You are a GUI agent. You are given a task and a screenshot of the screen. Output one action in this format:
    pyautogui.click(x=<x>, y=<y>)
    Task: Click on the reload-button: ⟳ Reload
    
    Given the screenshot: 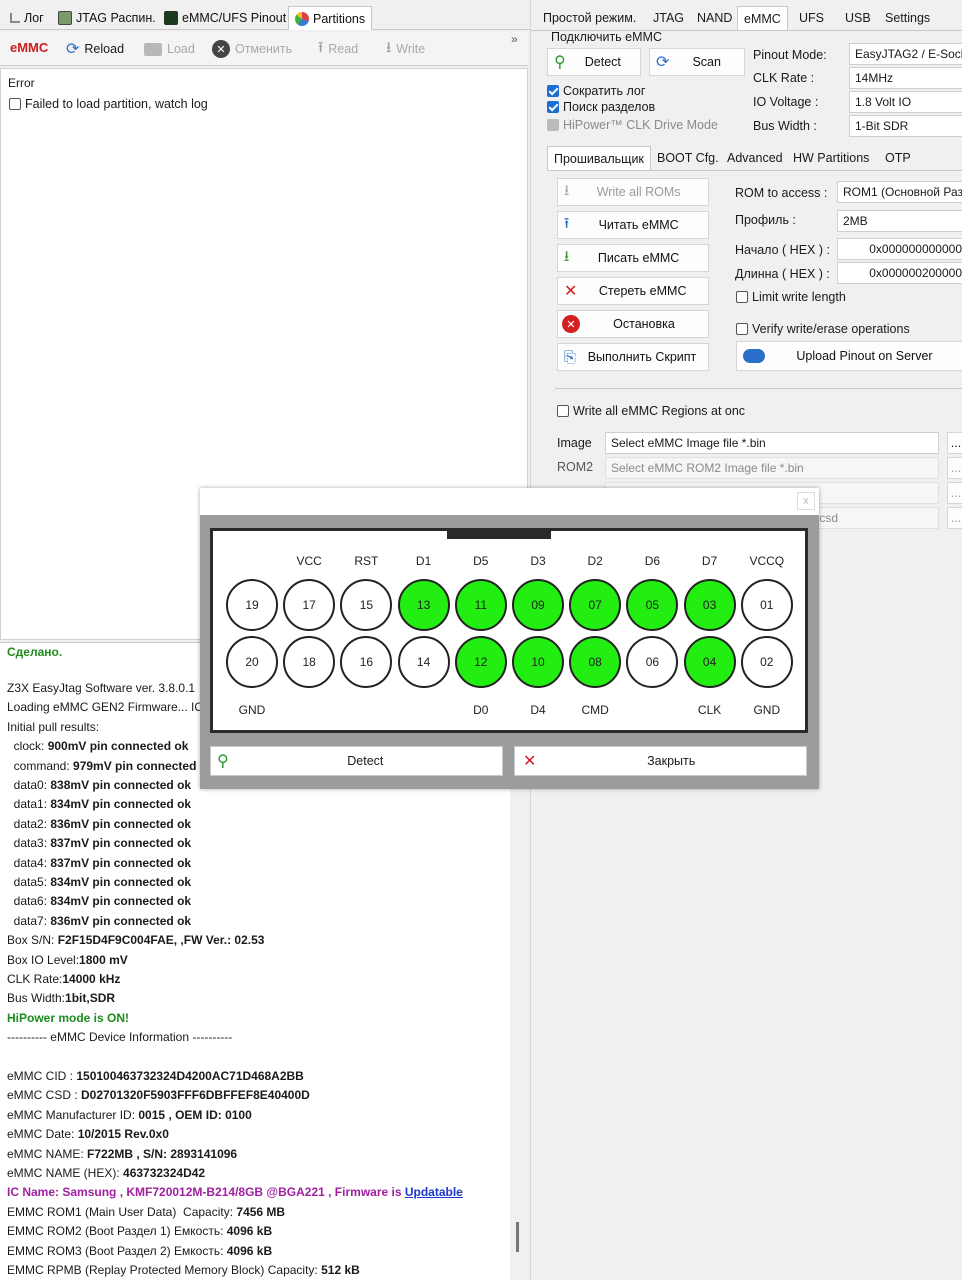 What is the action you would take?
    pyautogui.click(x=95, y=49)
    